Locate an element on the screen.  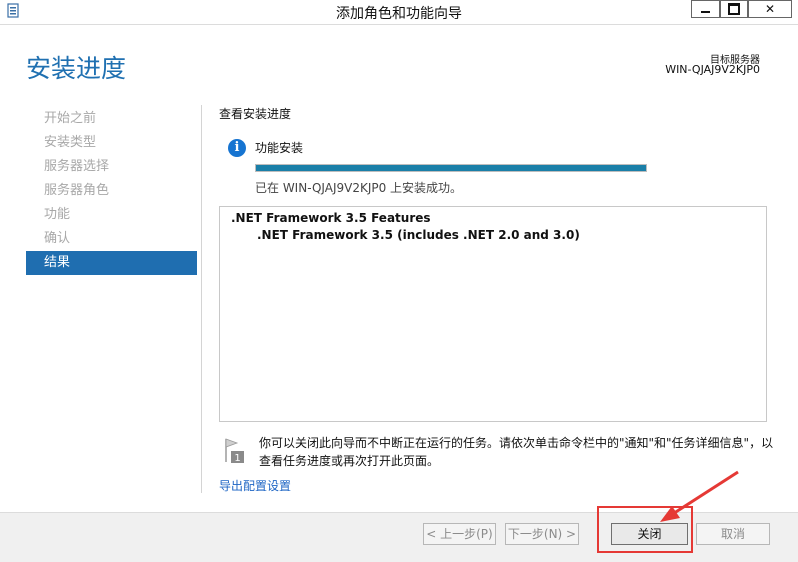
nav-item-server-roles: 服务器角色 is located at coordinates (111, 191).